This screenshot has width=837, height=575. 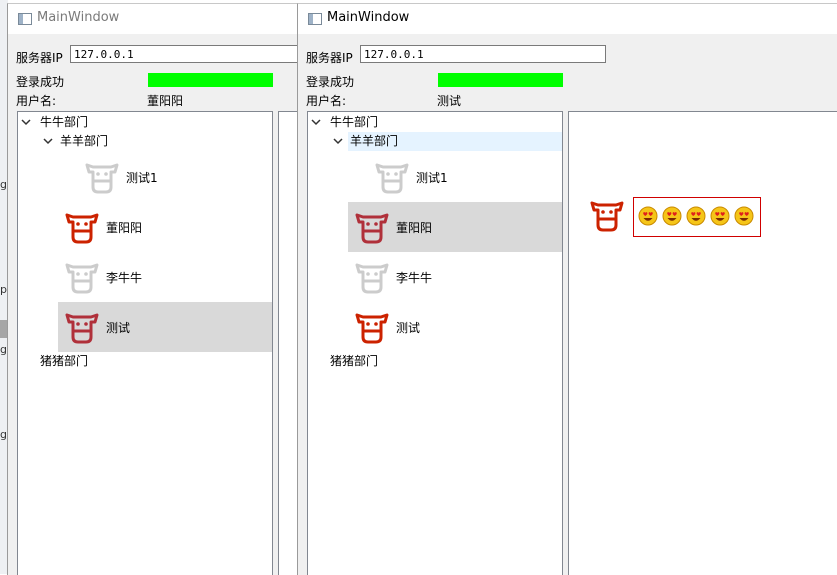 I want to click on chat-message-bubble, so click(x=697, y=217).